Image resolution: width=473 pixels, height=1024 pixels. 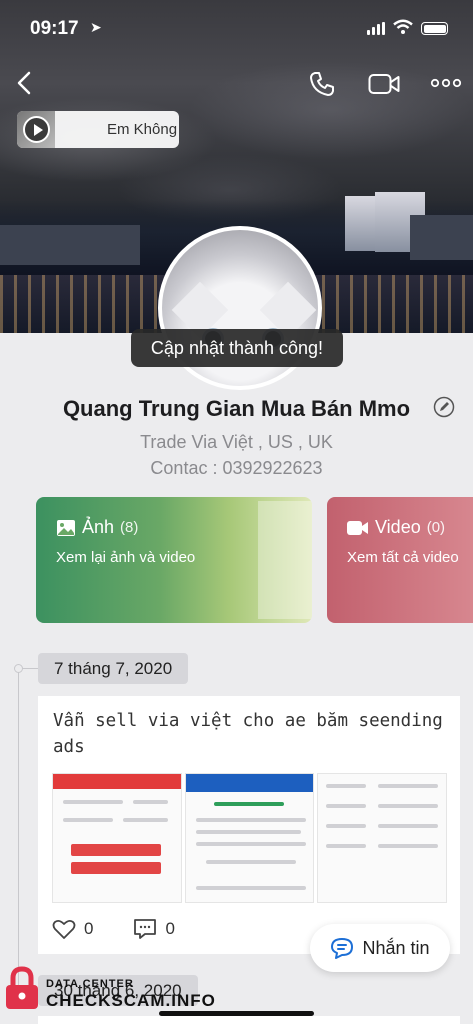 What do you see at coordinates (129, 527) in the screenshot?
I see `photos-album-count: (8)` at bounding box center [129, 527].